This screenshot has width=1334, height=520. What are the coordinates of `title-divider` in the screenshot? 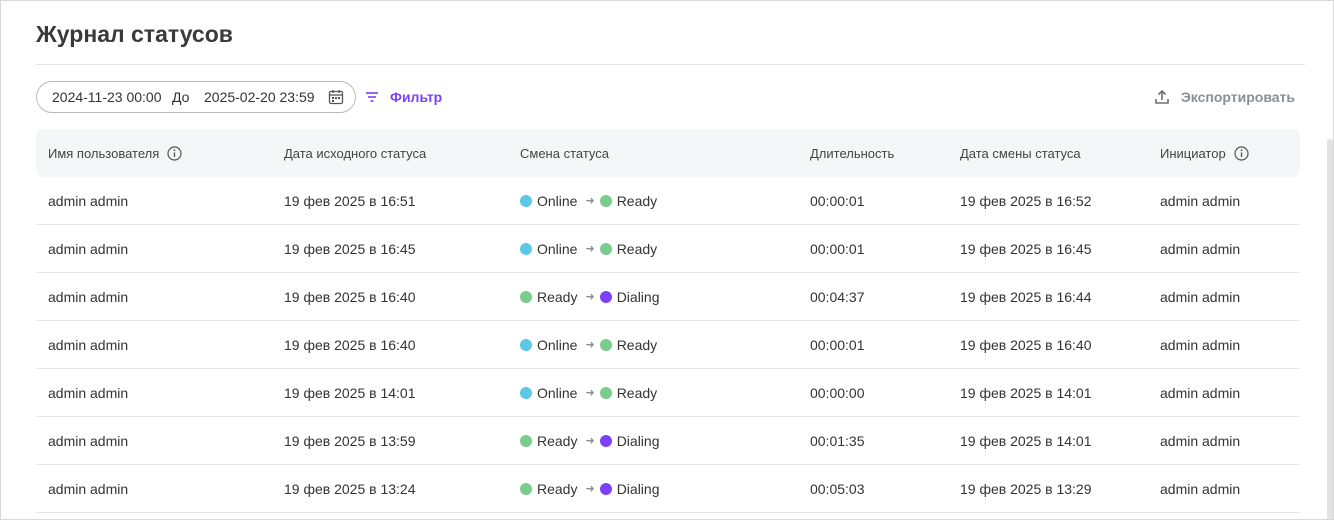 It's located at (670, 64).